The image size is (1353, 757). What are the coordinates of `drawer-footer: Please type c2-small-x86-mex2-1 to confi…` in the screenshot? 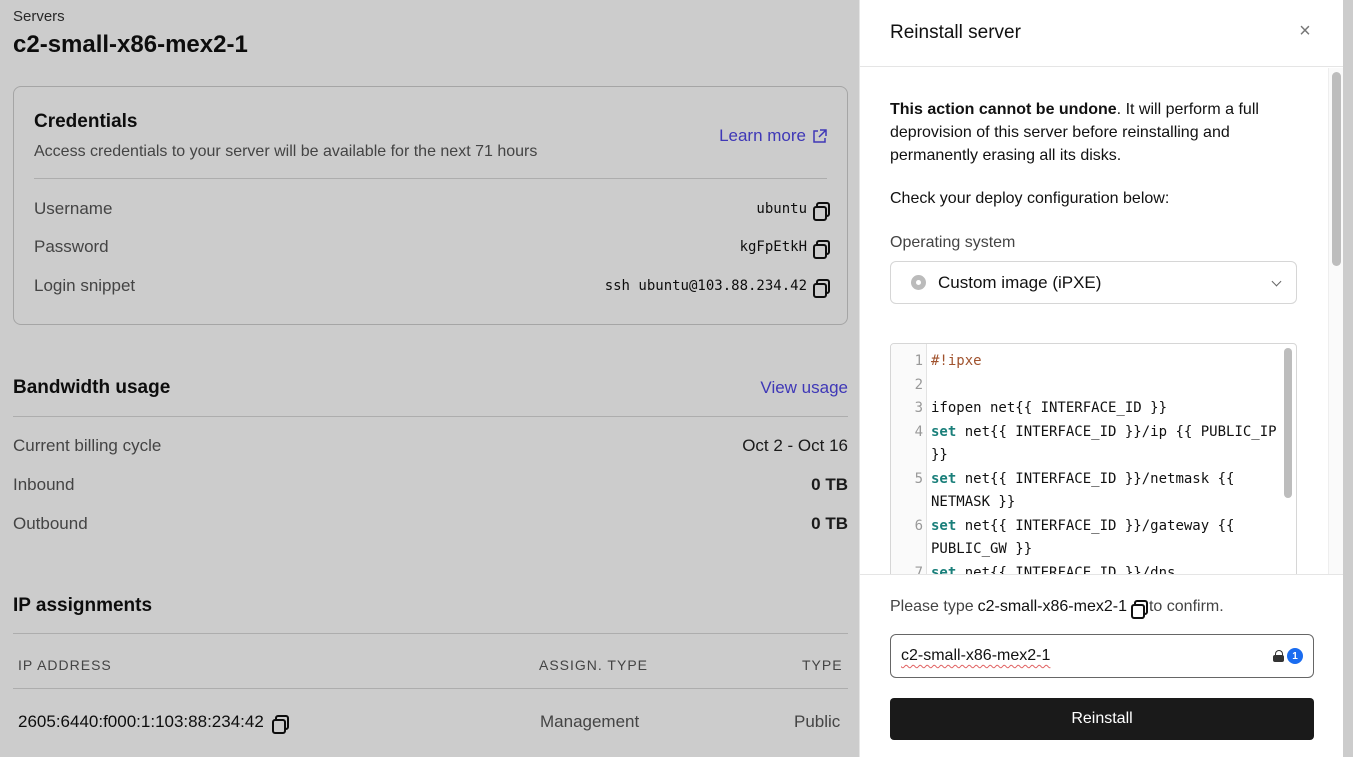 It's located at (1102, 665).